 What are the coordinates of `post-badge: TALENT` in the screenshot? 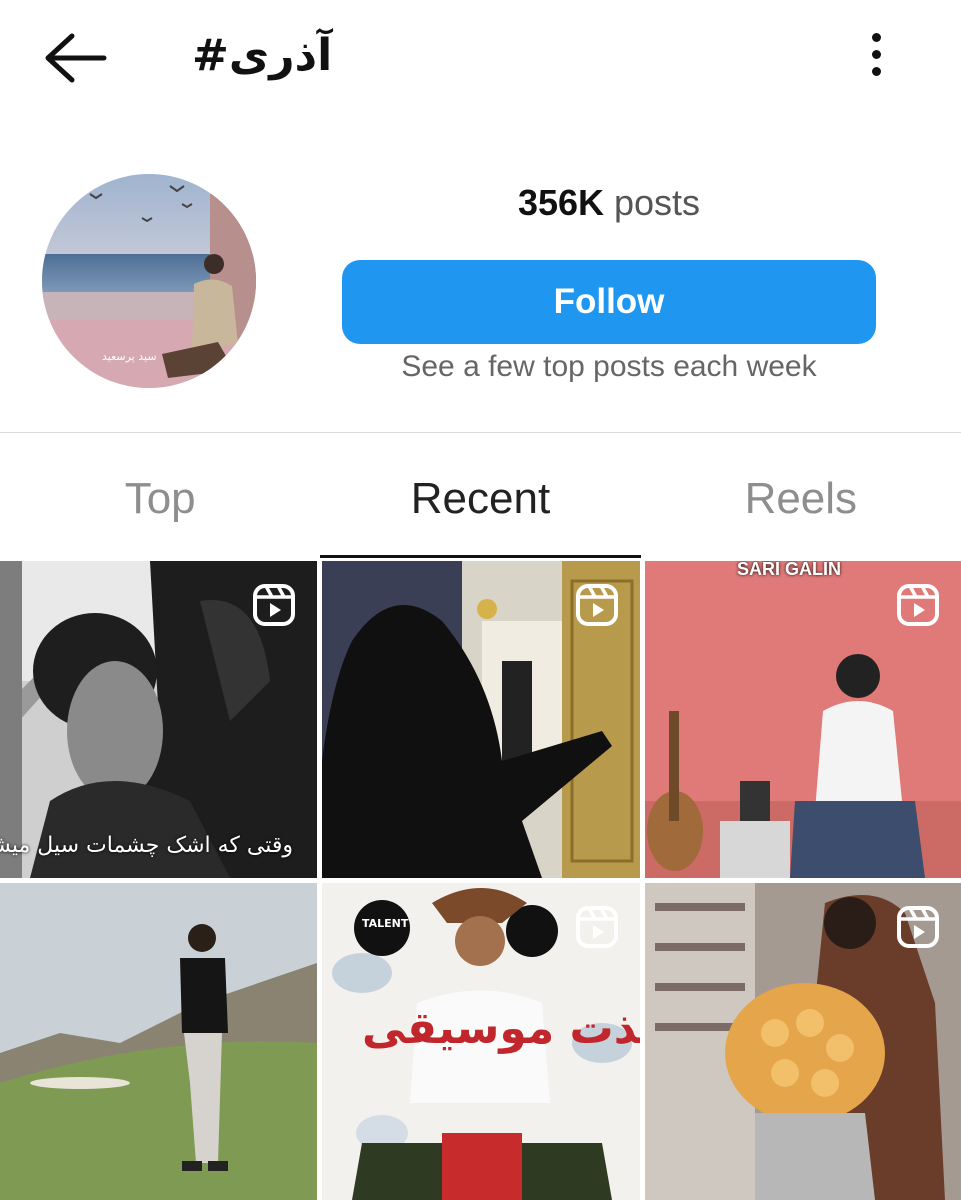 It's located at (385, 923).